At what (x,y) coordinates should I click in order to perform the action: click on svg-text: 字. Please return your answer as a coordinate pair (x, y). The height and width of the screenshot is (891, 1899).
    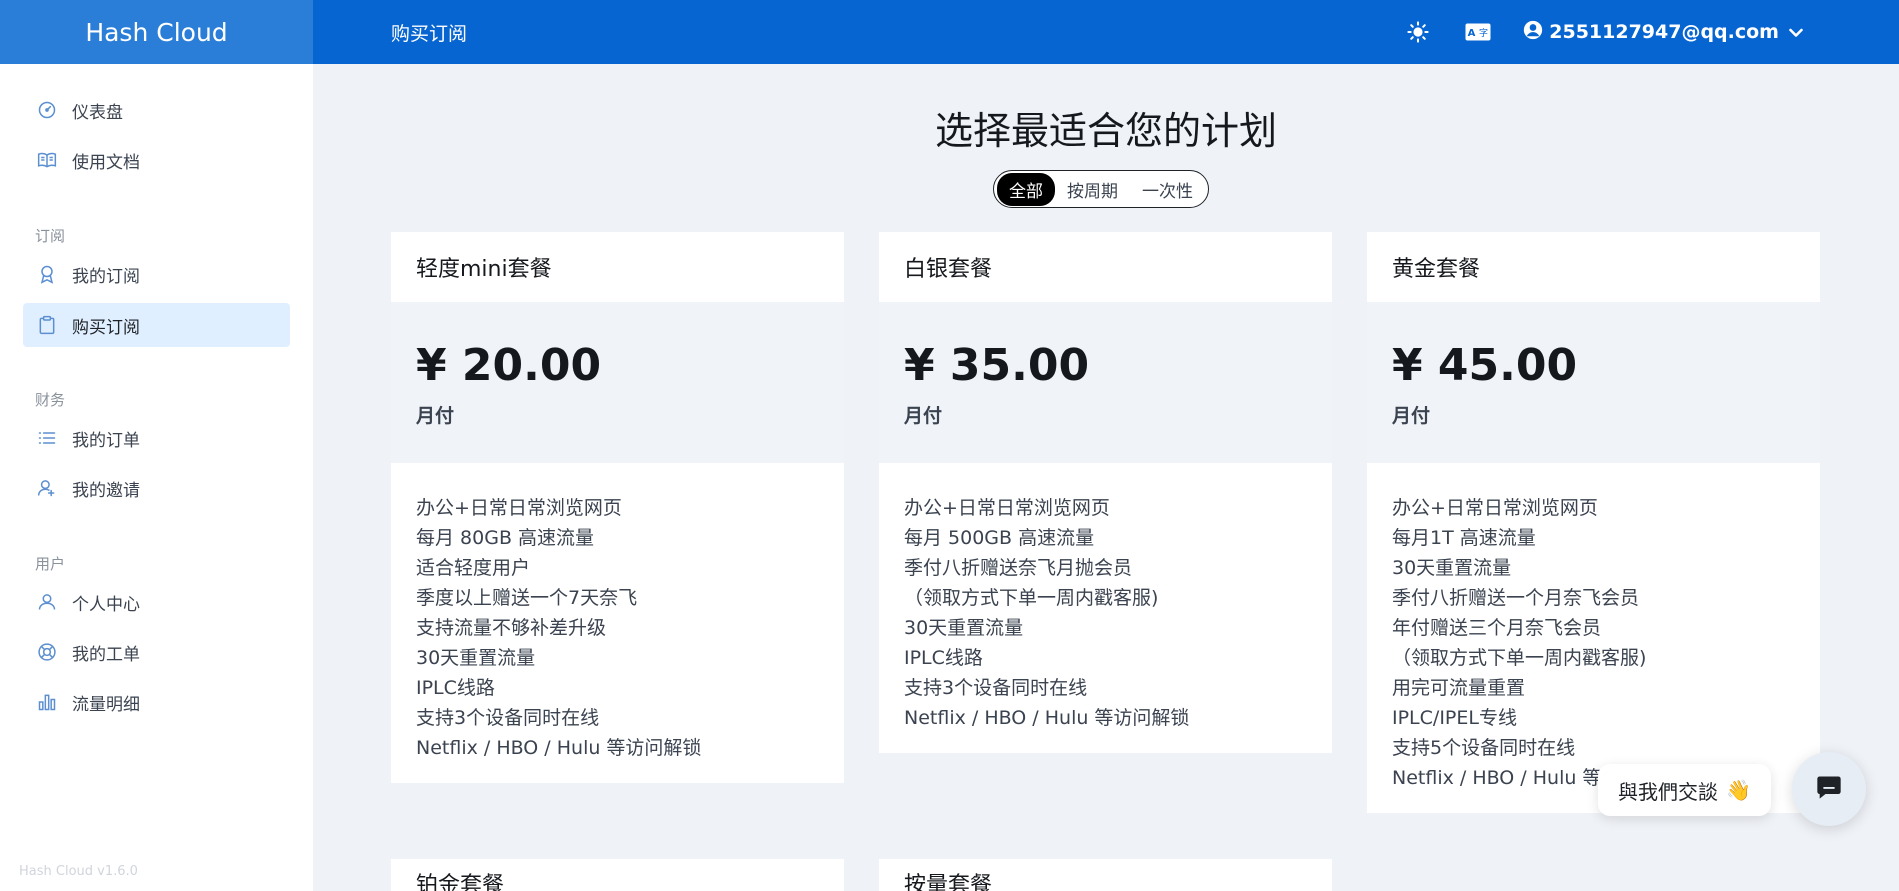
    Looking at the image, I should click on (1483, 33).